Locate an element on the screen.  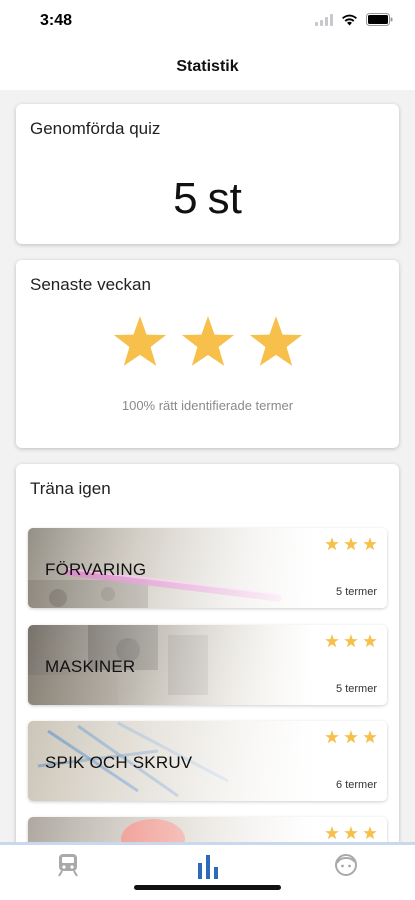
train-again-title: Träna igen is located at coordinates (70, 488).